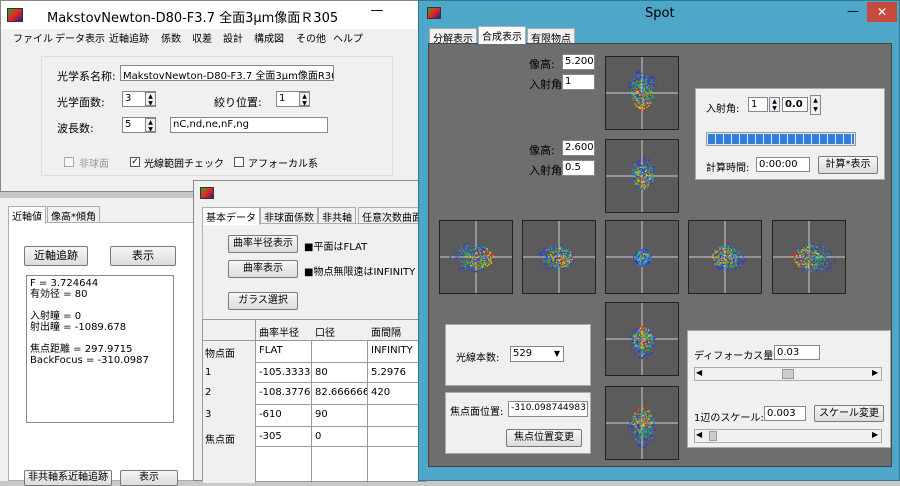 The height and width of the screenshot is (486, 900). What do you see at coordinates (27, 215) in the screenshot?
I see `tab-paraxial: 近軸値` at bounding box center [27, 215].